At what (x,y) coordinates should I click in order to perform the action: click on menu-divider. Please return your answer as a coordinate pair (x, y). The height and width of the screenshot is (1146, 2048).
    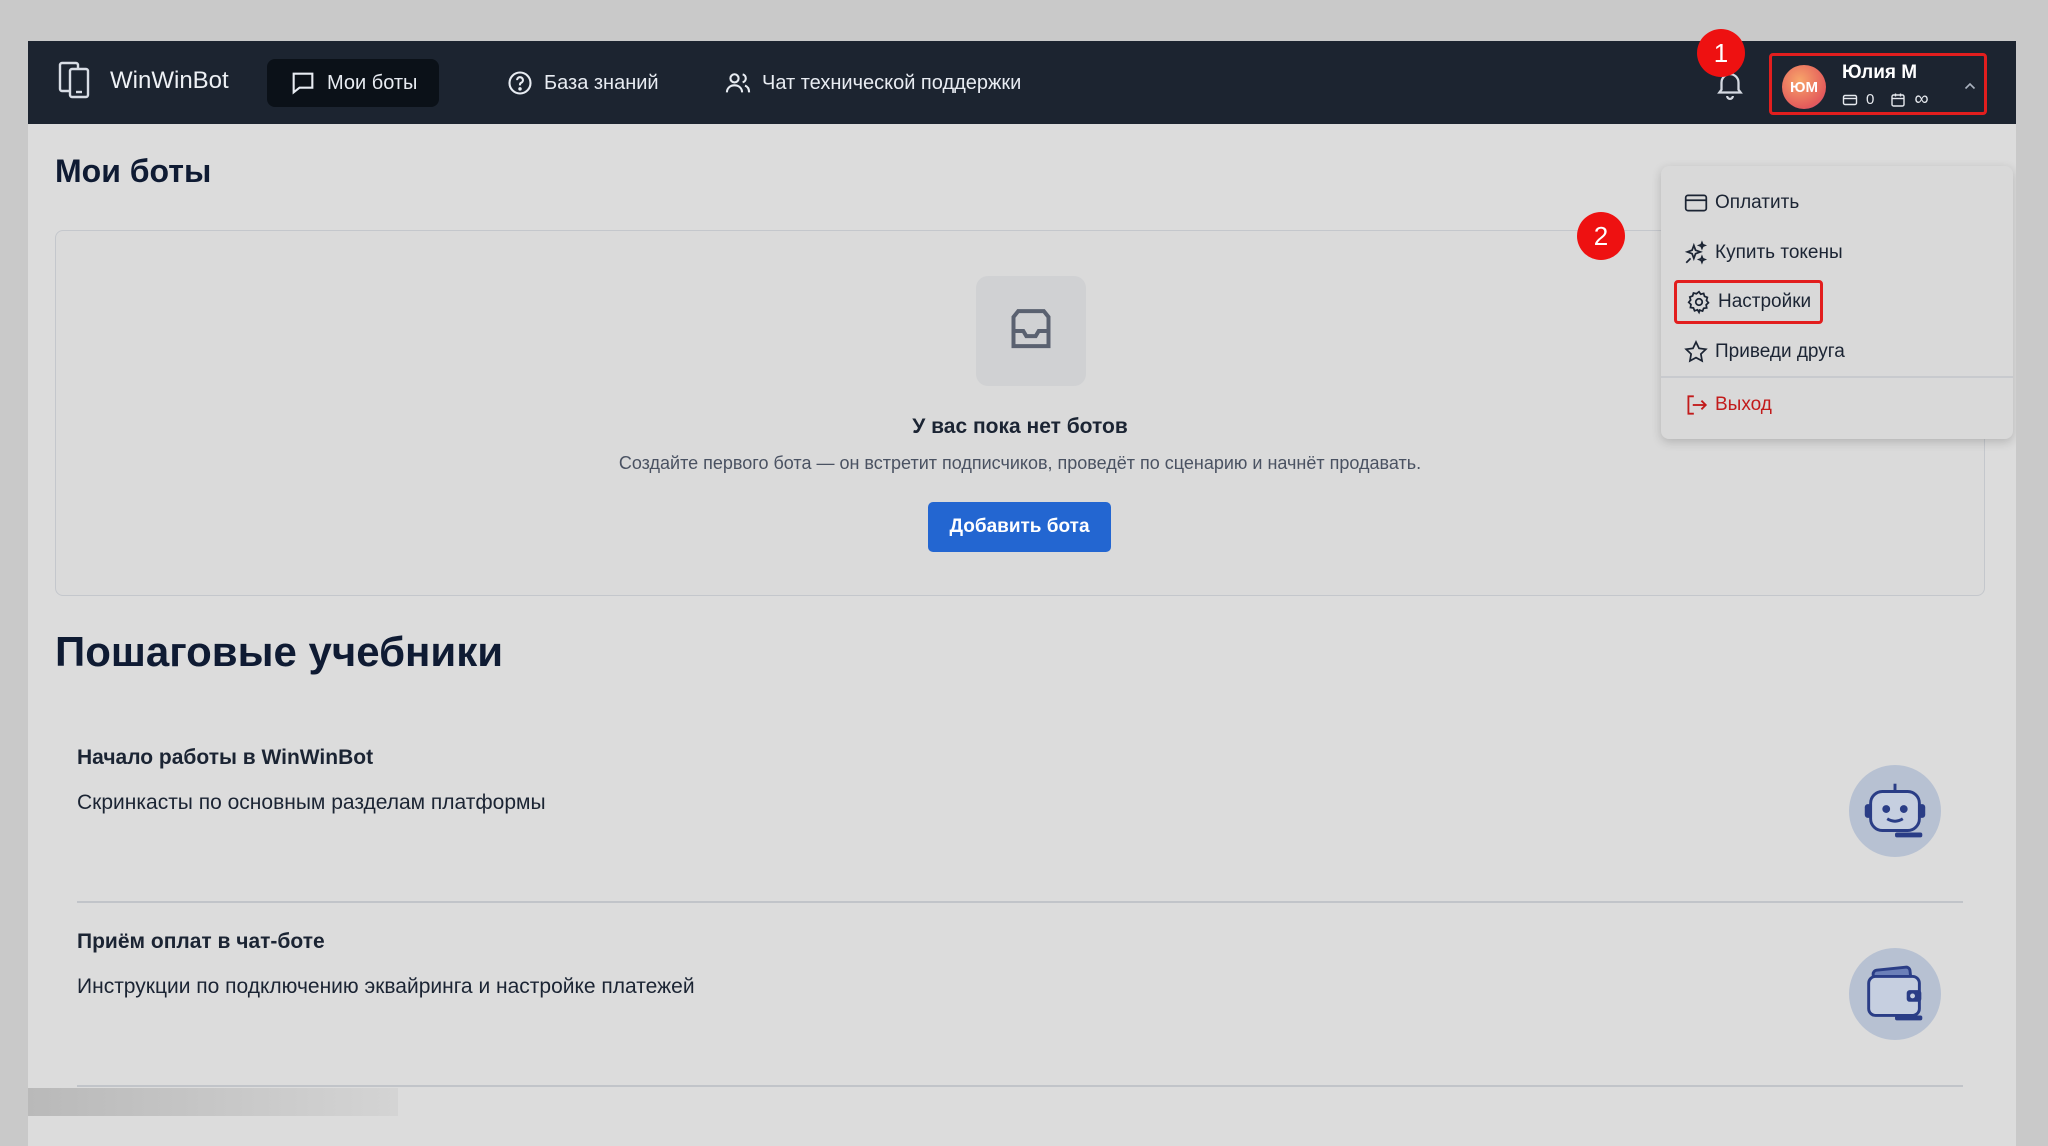
    Looking at the image, I should click on (1837, 377).